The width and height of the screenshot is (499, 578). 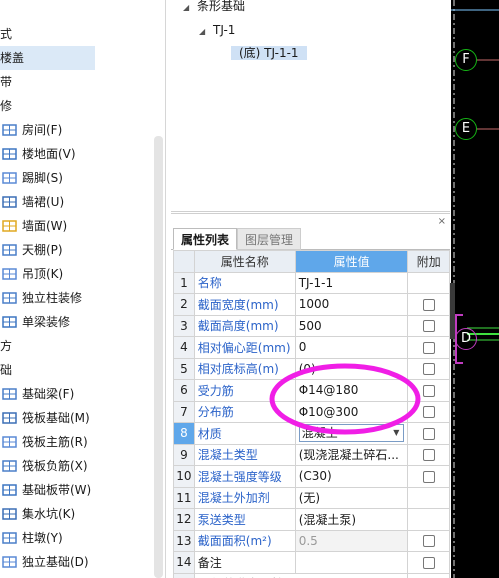 I want to click on property-row: 4 相对偏心距(mm) 0, so click(x=311, y=347).